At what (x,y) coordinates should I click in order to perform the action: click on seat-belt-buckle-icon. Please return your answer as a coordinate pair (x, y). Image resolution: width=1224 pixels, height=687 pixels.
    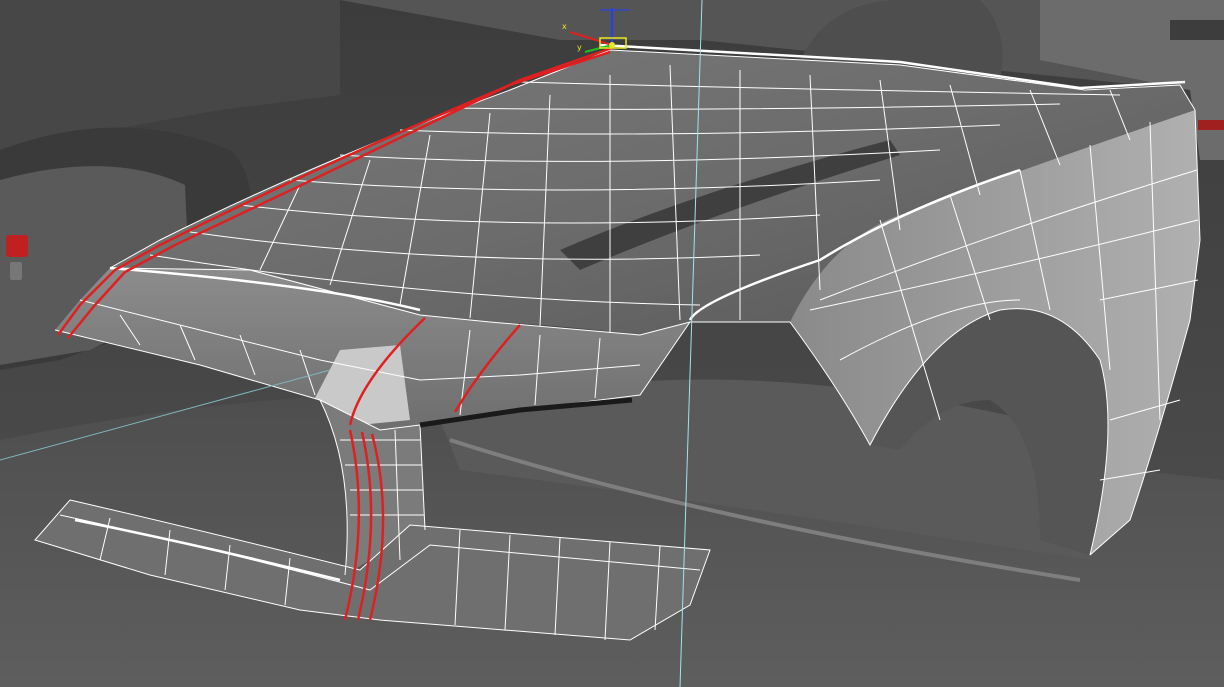
    Looking at the image, I should click on (17, 246).